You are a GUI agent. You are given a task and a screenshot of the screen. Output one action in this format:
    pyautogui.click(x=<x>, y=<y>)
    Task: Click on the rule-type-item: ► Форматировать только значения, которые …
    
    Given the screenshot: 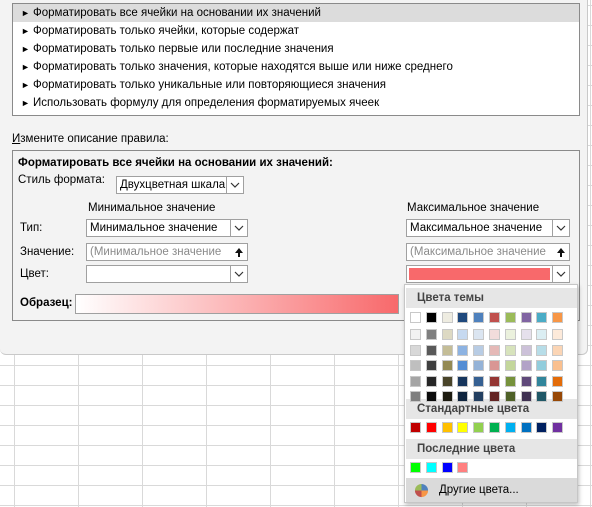 What is the action you would take?
    pyautogui.click(x=296, y=67)
    